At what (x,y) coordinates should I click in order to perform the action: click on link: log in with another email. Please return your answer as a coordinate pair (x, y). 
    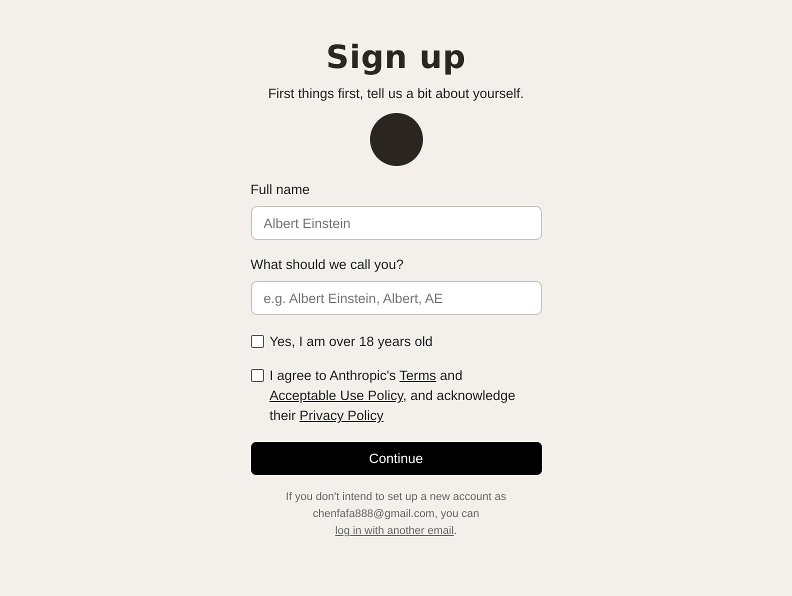
    Looking at the image, I should click on (394, 531).